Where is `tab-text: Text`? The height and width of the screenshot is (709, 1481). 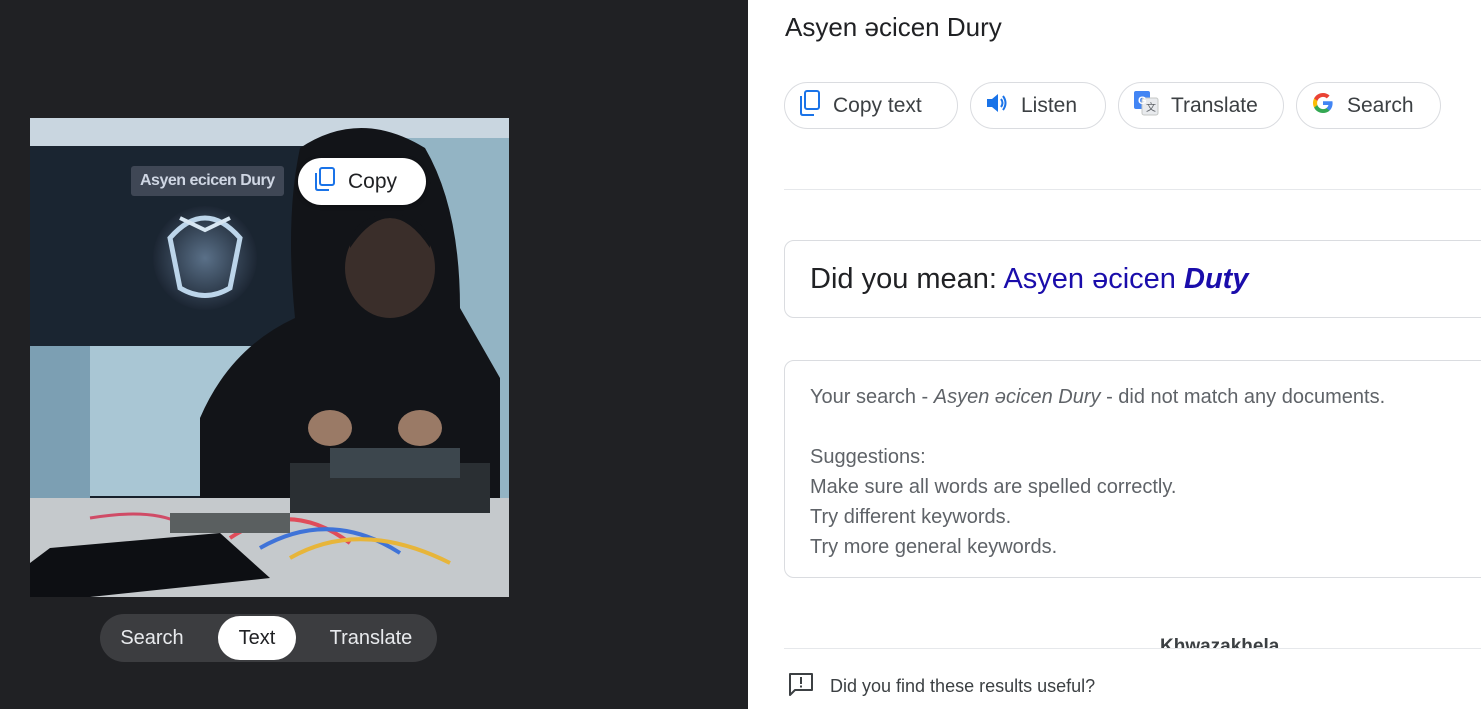
tab-text: Text is located at coordinates (257, 638).